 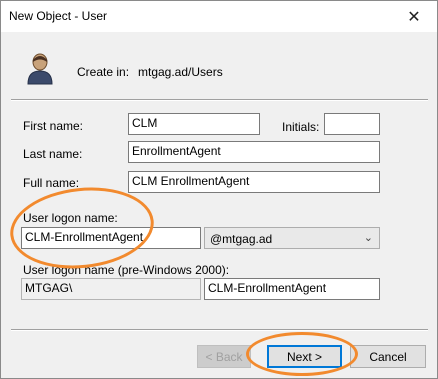 I want to click on window-title: New Object - User, so click(x=58, y=16).